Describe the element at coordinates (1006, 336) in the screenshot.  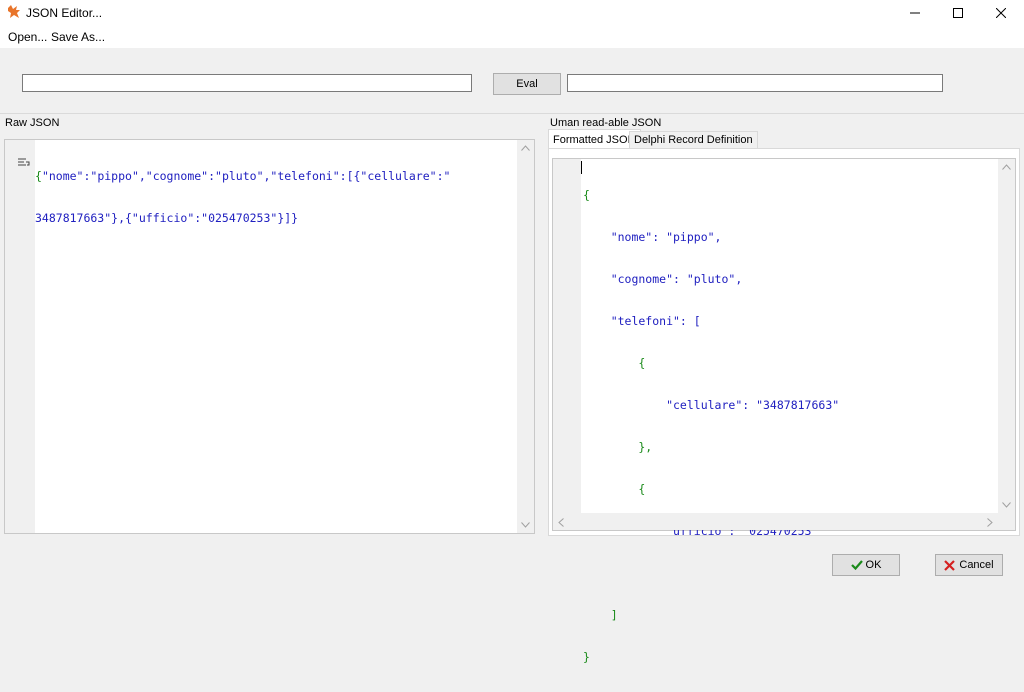
I see `formatted-vertical-scrollbar` at that location.